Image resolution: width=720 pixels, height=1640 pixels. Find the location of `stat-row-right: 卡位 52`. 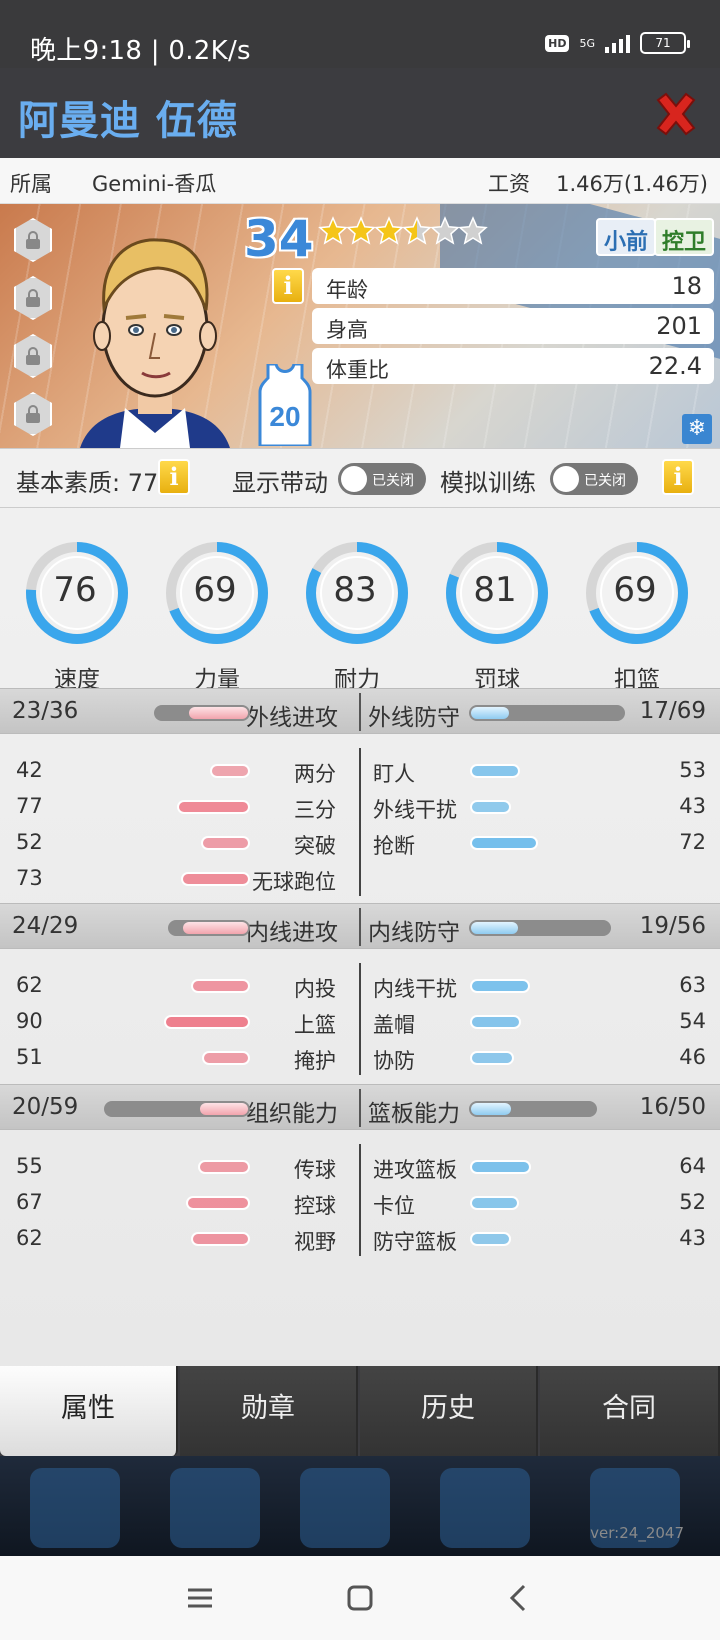

stat-row-right: 卡位 52 is located at coordinates (360, 1202).